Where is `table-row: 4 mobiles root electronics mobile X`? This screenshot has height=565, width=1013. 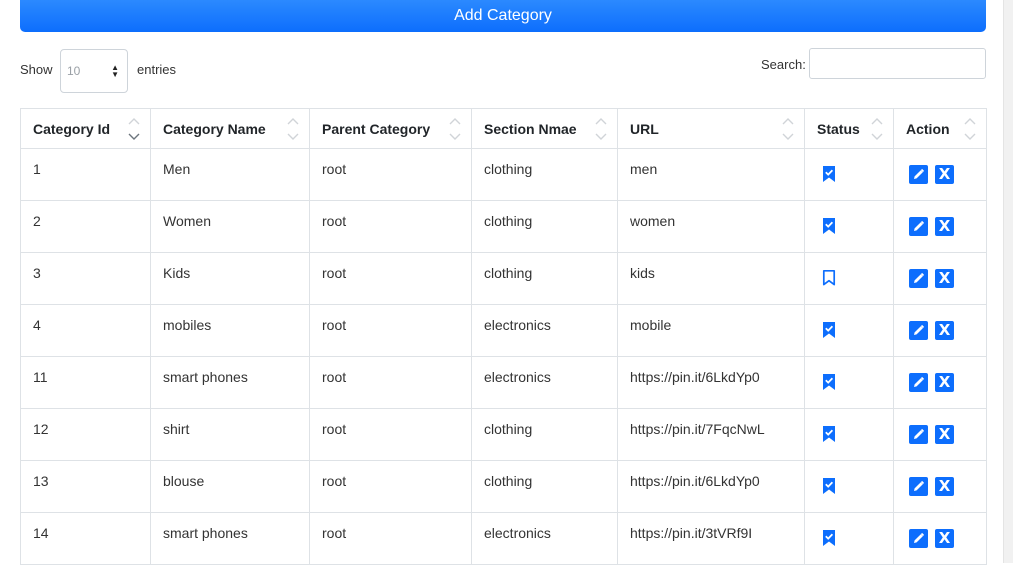 table-row: 4 mobiles root electronics mobile X is located at coordinates (503, 330).